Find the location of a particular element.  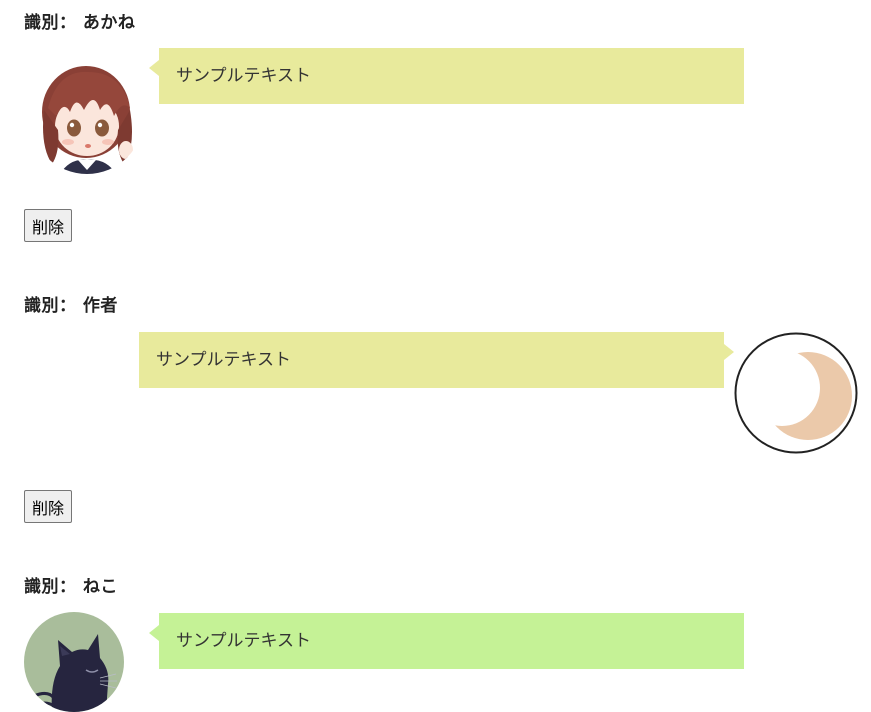

anime-girl-avatar-icon is located at coordinates (87, 117).